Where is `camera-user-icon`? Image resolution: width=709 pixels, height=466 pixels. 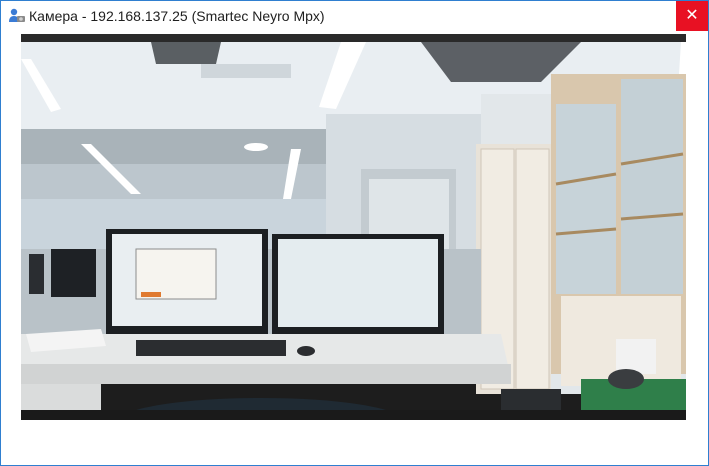 camera-user-icon is located at coordinates (17, 15).